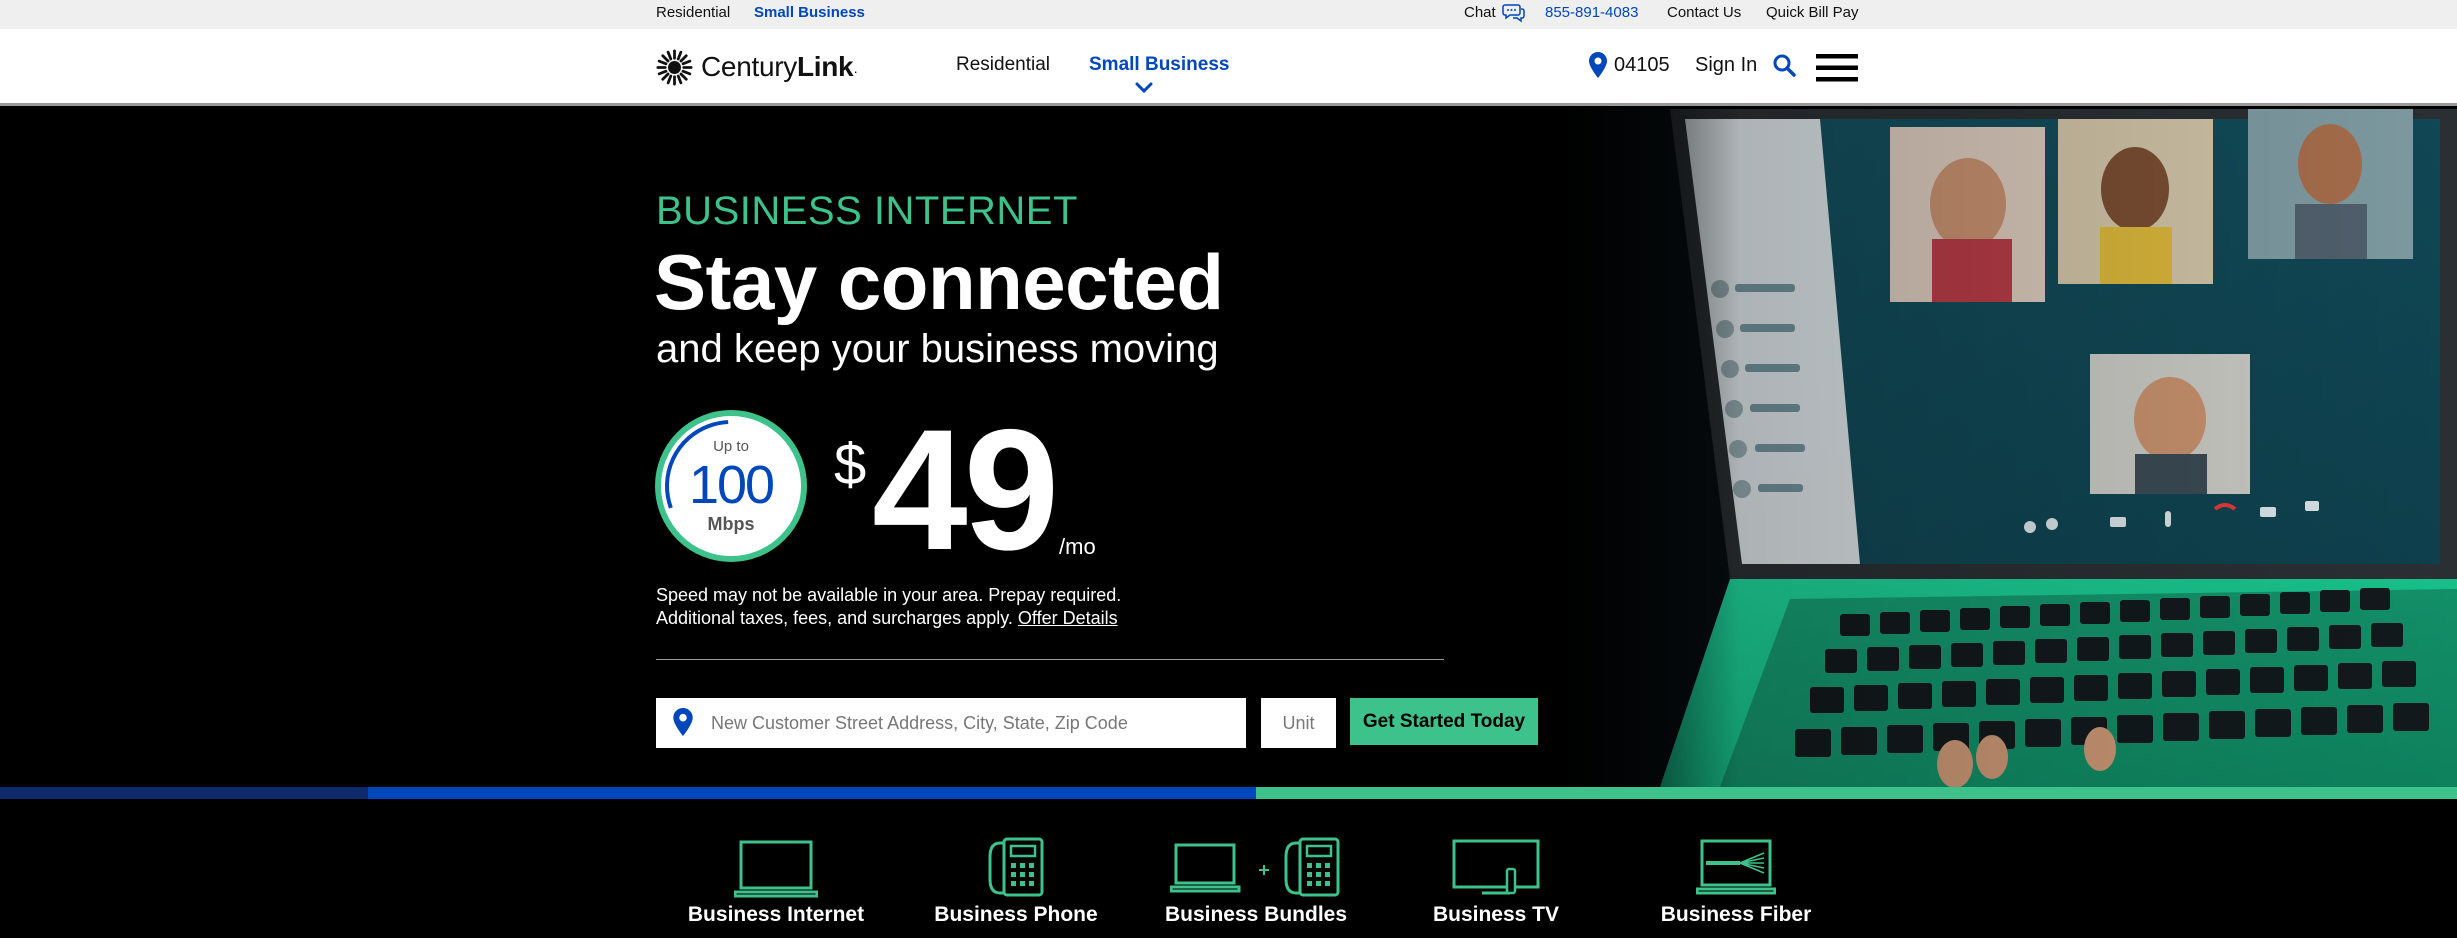 The image size is (2457, 938). What do you see at coordinates (731, 446) in the screenshot?
I see `speed-prefix: Up to` at bounding box center [731, 446].